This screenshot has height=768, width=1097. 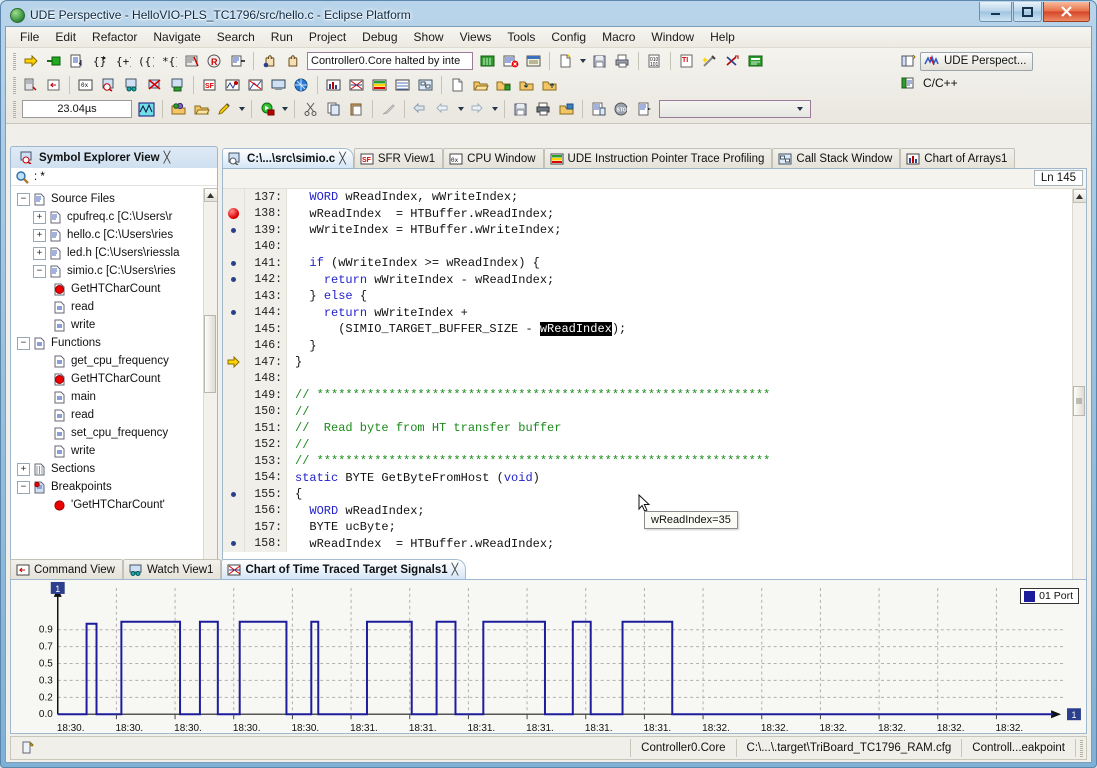 What do you see at coordinates (1066, 12) in the screenshot?
I see `close-button` at bounding box center [1066, 12].